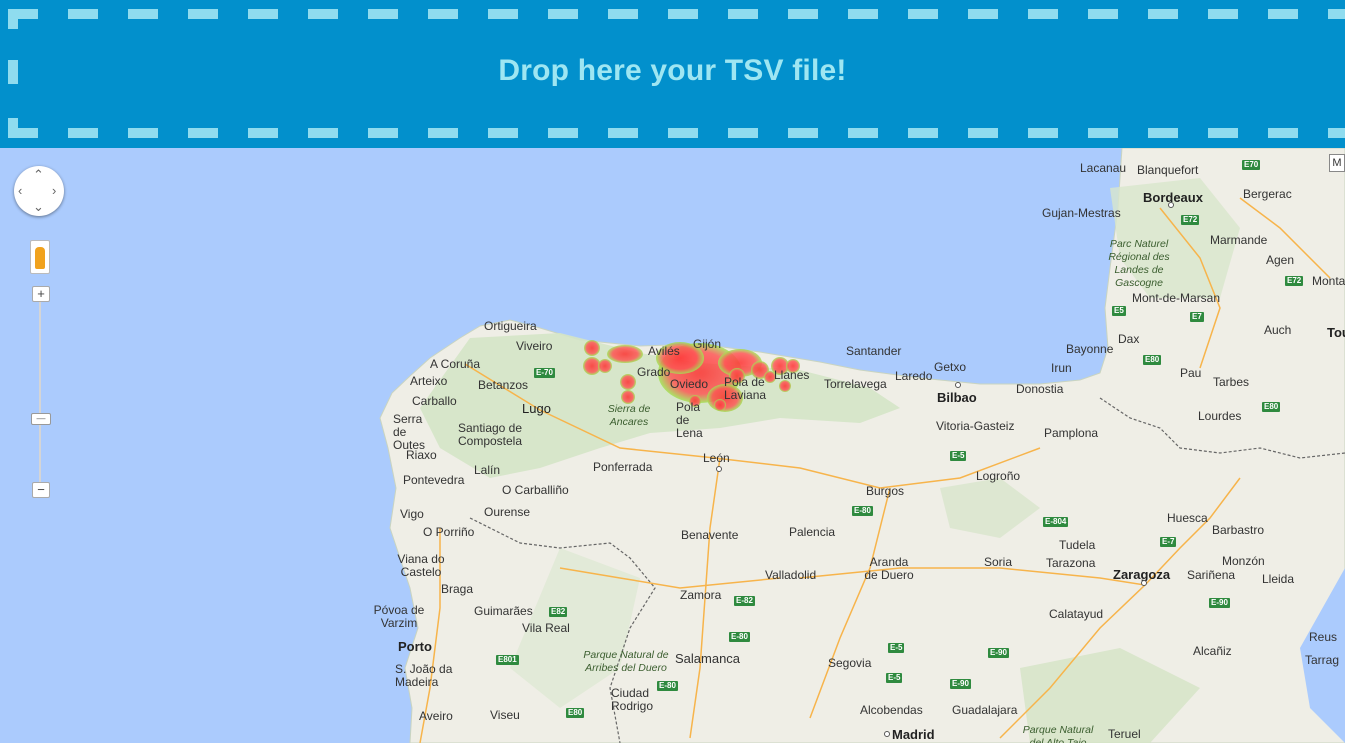  What do you see at coordinates (626, 661) in the screenshot?
I see `map-label: Parque Natural de Arribes del Duero` at bounding box center [626, 661].